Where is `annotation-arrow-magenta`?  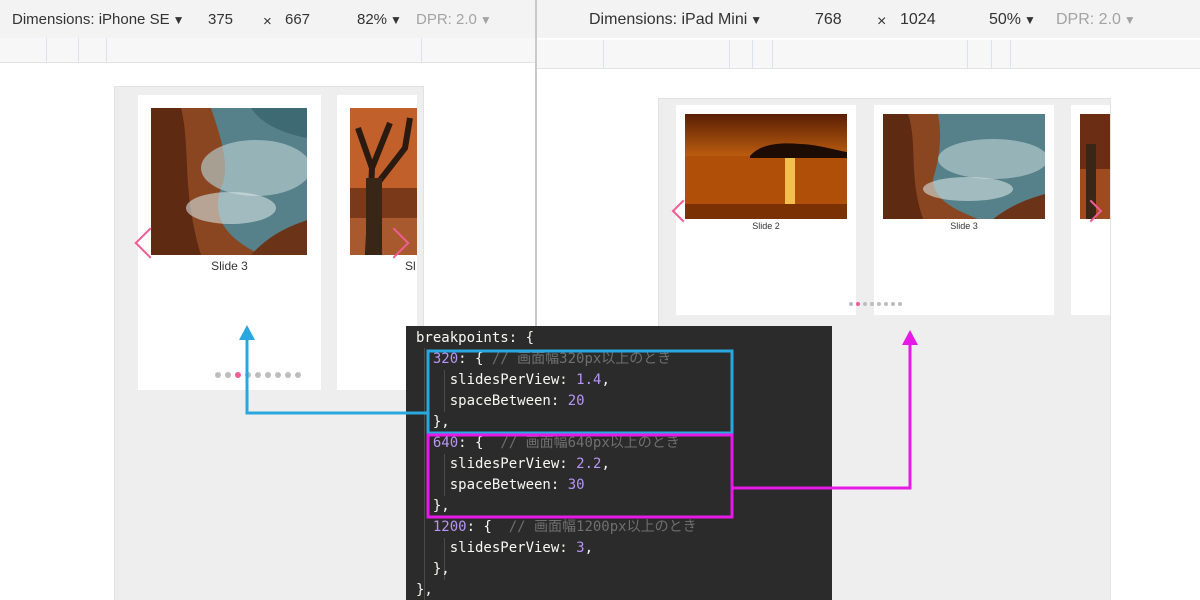
annotation-arrow-magenta is located at coordinates (822, 416).